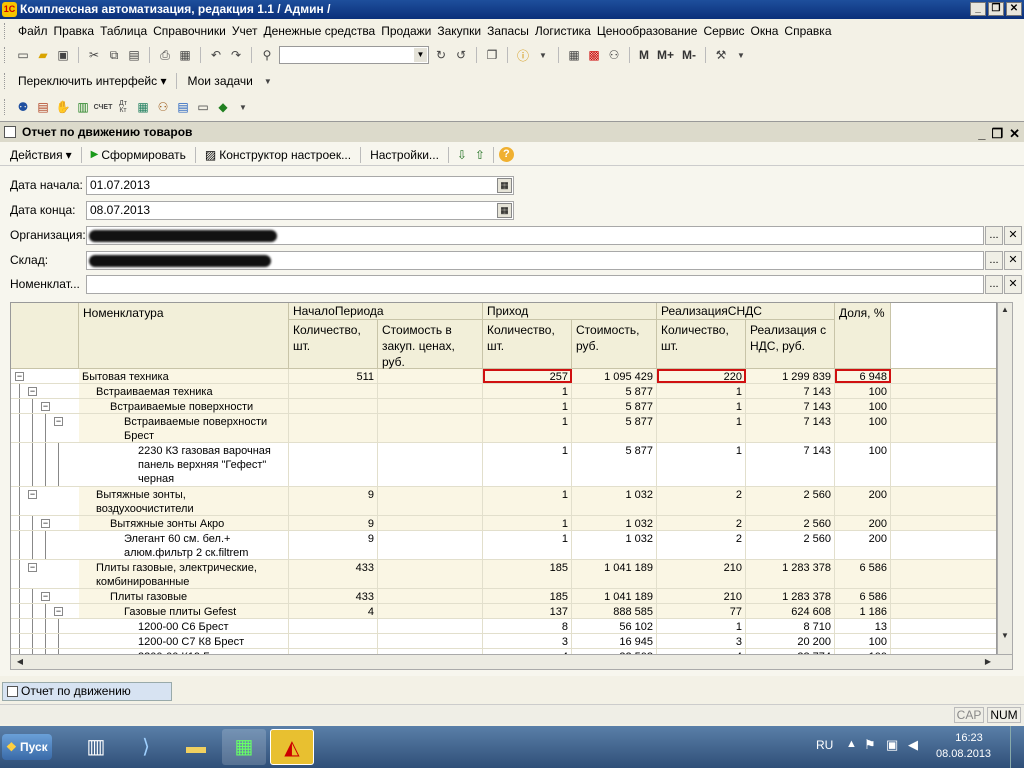 The height and width of the screenshot is (768, 1024). Describe the element at coordinates (1005, 310) in the screenshot. I see `scroll-up-icon: ▲` at that location.